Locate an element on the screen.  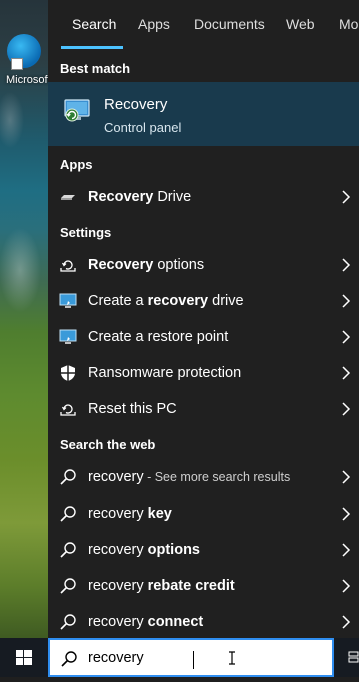
web-result: recovery key is located at coordinates (203, 514).